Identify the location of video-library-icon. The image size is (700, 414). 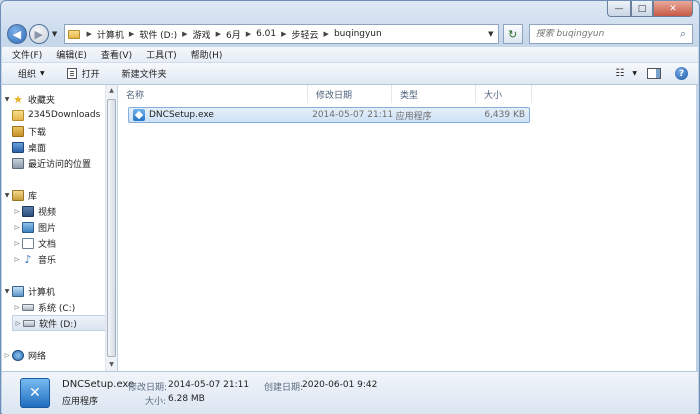
(28, 211).